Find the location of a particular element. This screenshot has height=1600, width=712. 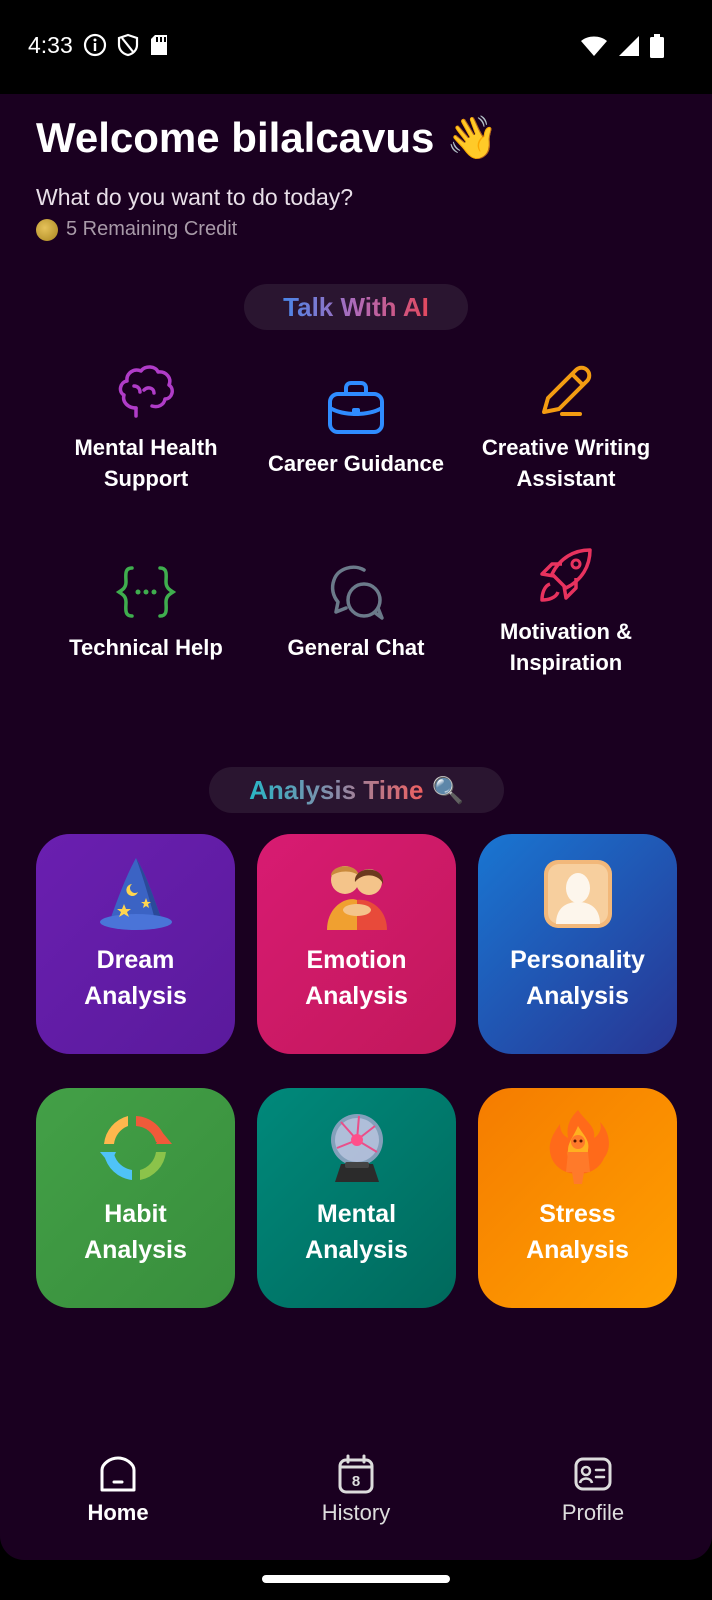

info-icon is located at coordinates (95, 45).